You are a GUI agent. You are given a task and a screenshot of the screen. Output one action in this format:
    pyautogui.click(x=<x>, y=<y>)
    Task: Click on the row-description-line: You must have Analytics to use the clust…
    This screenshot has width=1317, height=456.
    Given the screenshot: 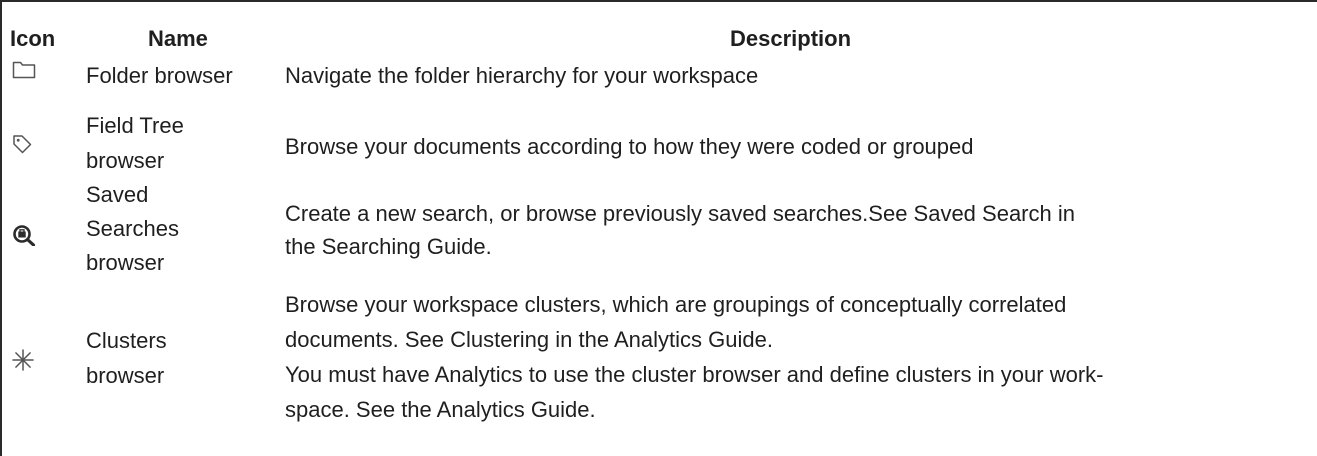 What is the action you would take?
    pyautogui.click(x=694, y=374)
    